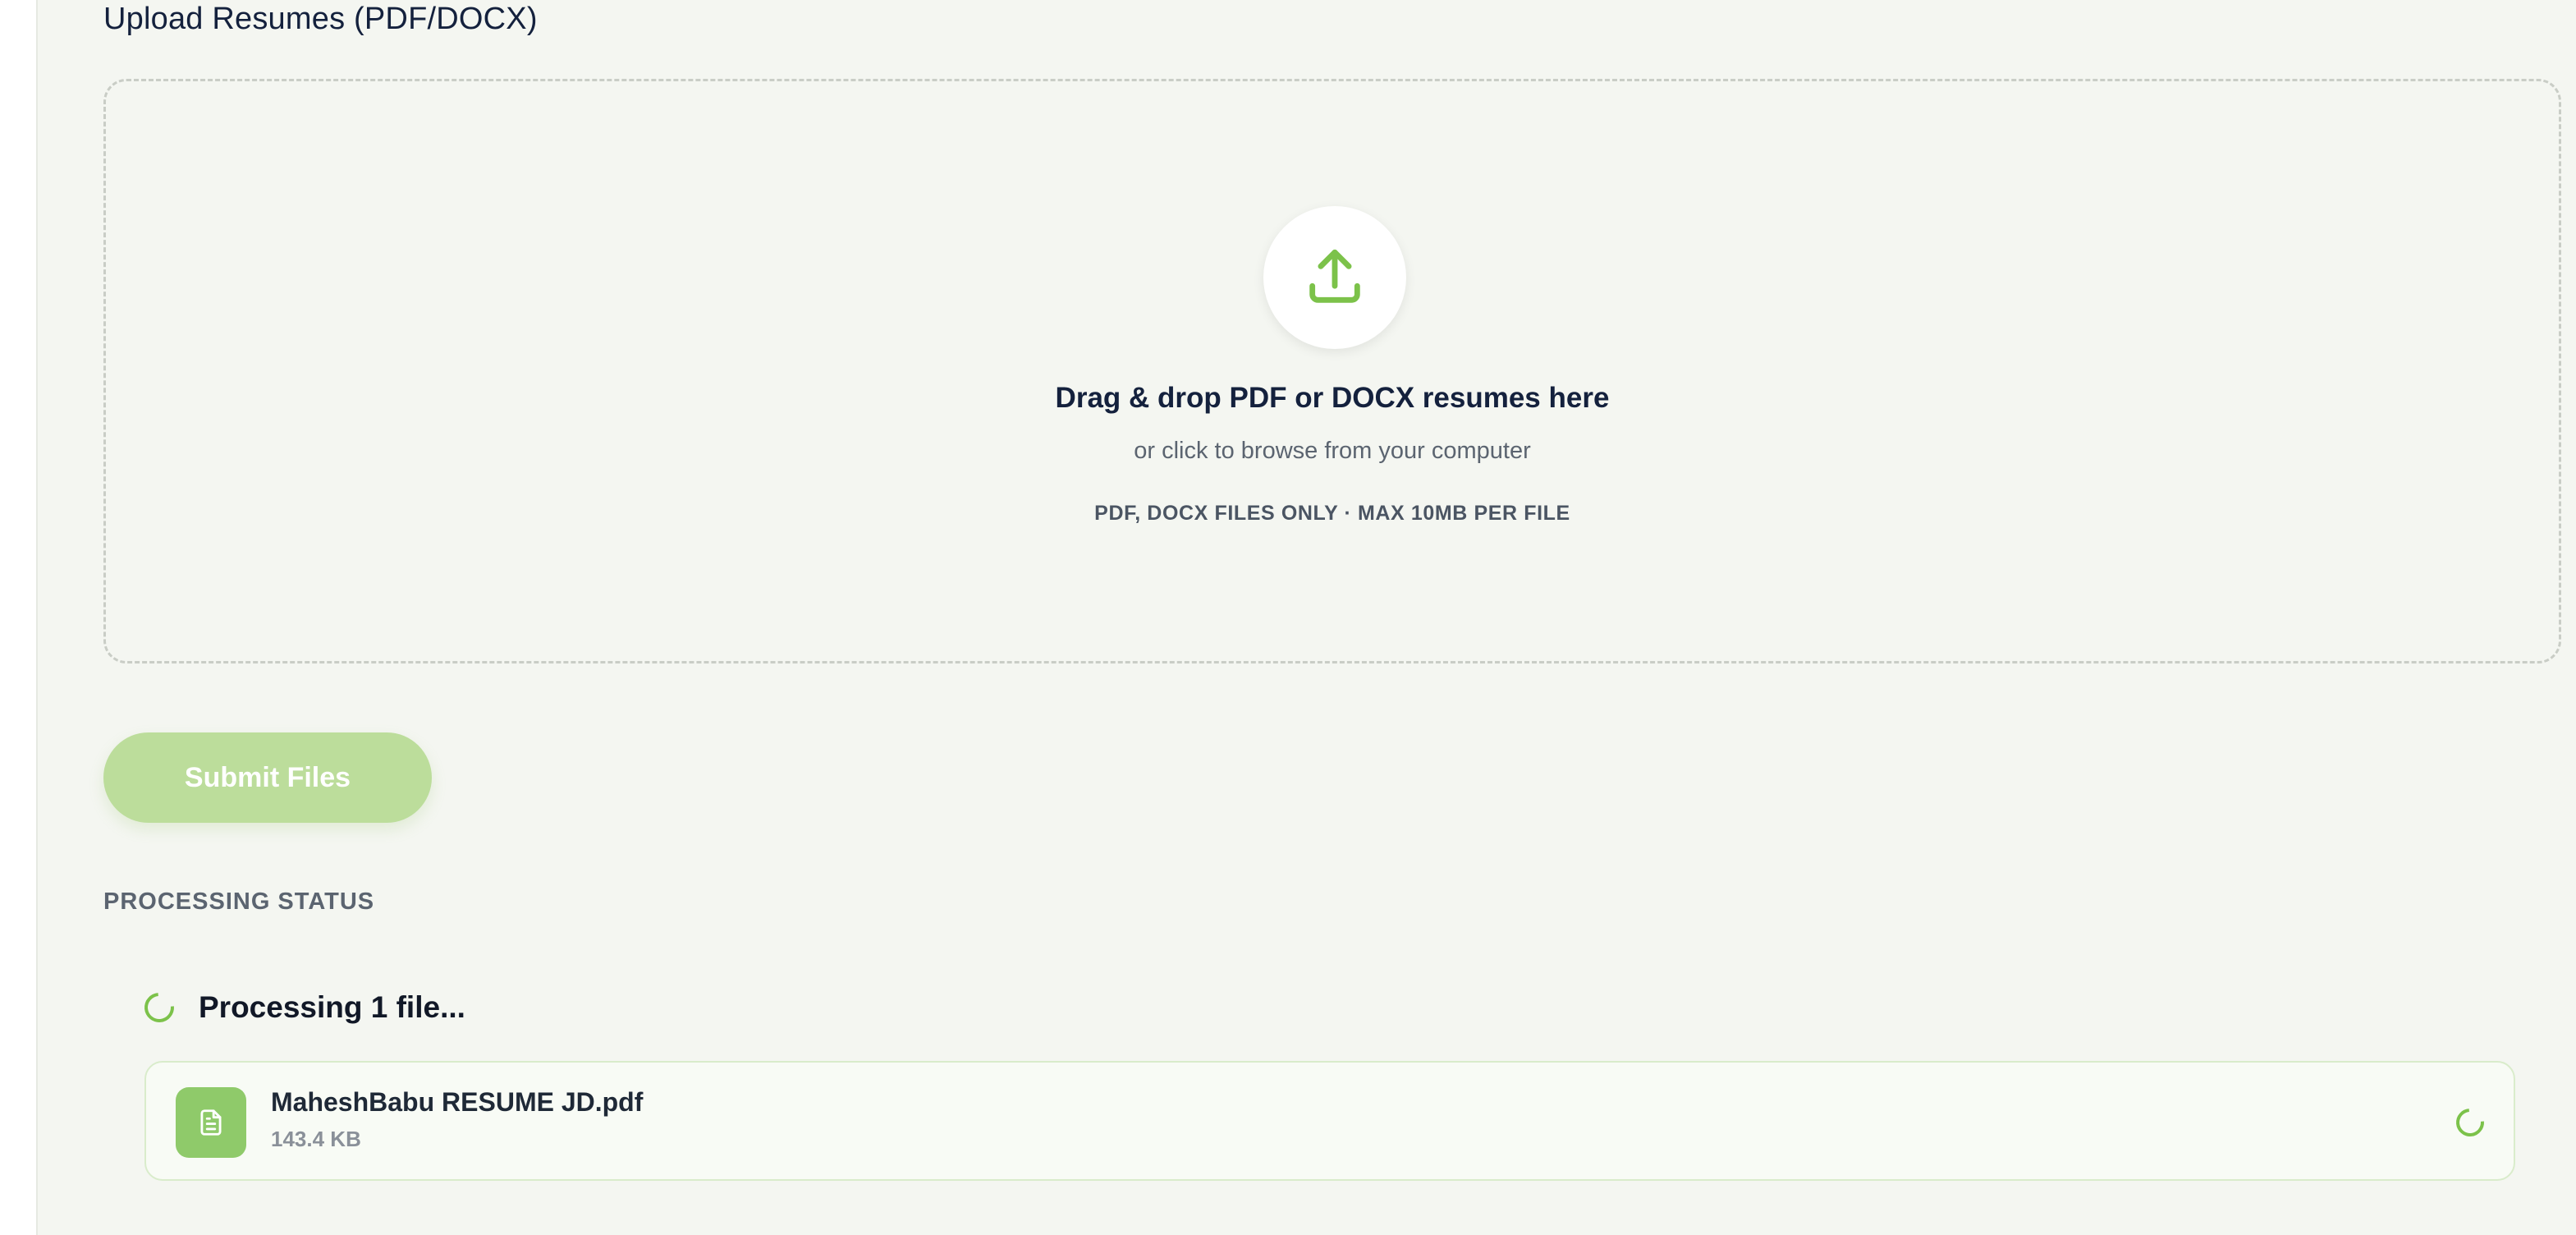  What do you see at coordinates (267, 777) in the screenshot?
I see `submit-files-button: Submit Files` at bounding box center [267, 777].